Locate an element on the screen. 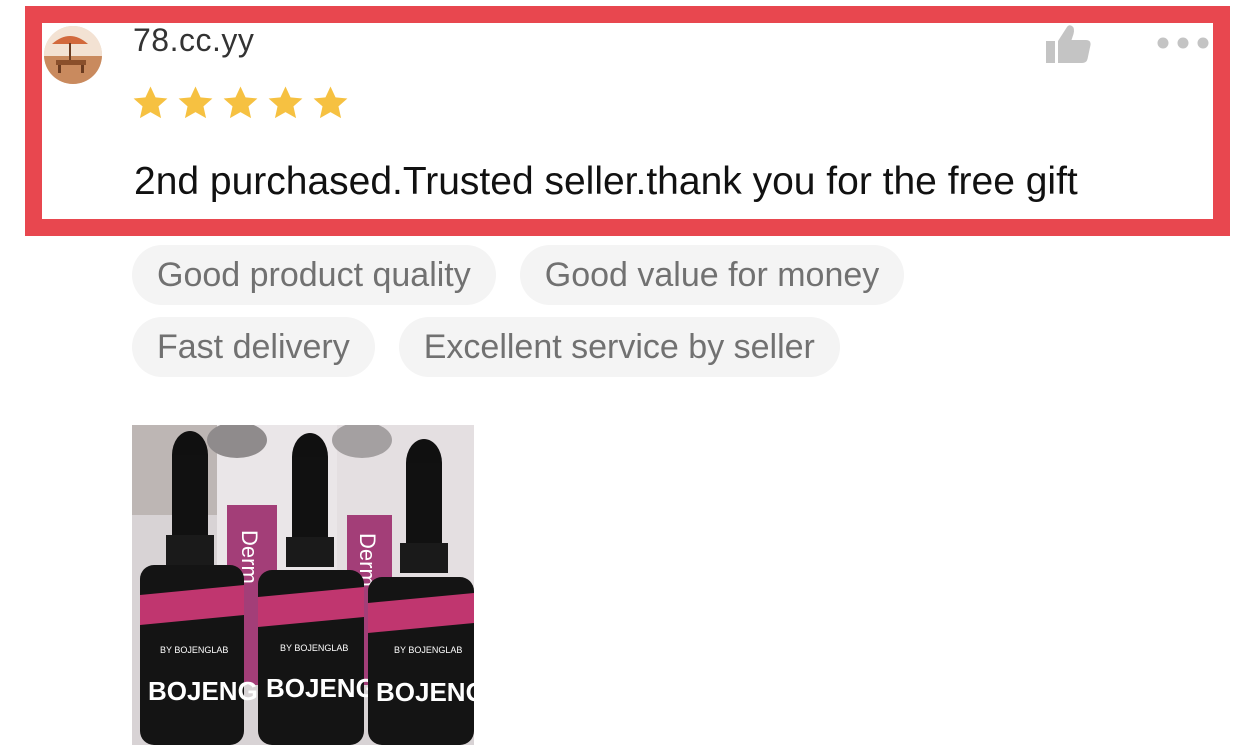 This screenshot has width=1242, height=745. tag-excellent-service: Excellent service by seller is located at coordinates (619, 347).